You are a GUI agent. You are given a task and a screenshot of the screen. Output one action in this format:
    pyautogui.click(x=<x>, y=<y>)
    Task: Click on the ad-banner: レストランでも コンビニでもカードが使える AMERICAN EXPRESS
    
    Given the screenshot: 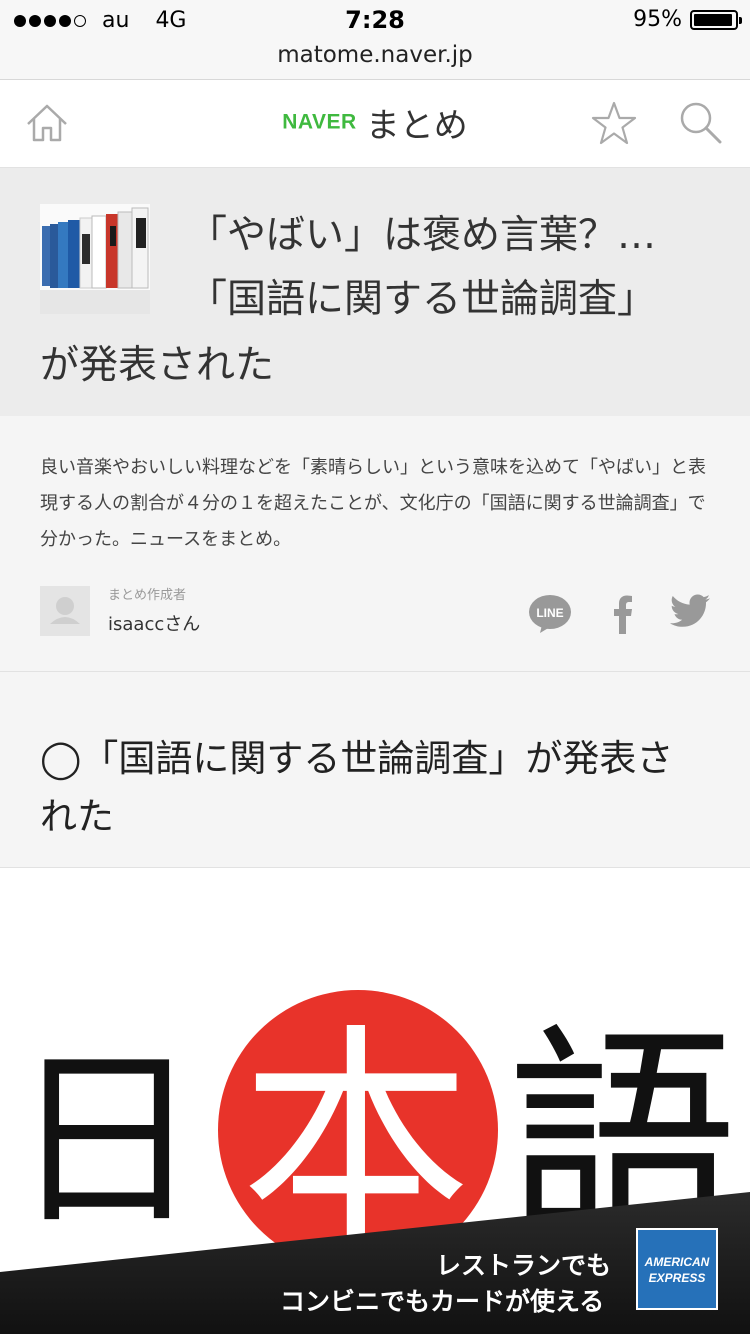 What is the action you would take?
    pyautogui.click(x=375, y=1259)
    